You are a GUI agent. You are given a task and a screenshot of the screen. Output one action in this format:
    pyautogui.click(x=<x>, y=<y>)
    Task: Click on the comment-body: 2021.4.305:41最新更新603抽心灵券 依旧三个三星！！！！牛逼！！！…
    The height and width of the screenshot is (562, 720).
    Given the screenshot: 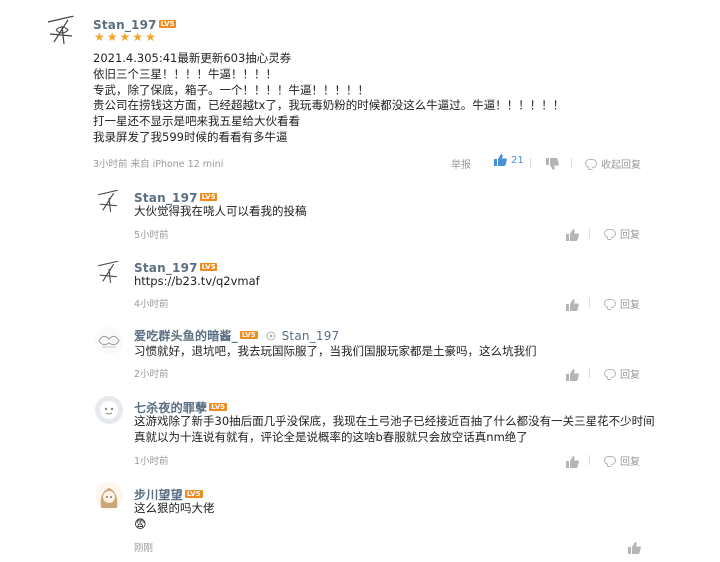 What is the action you would take?
    pyautogui.click(x=328, y=98)
    